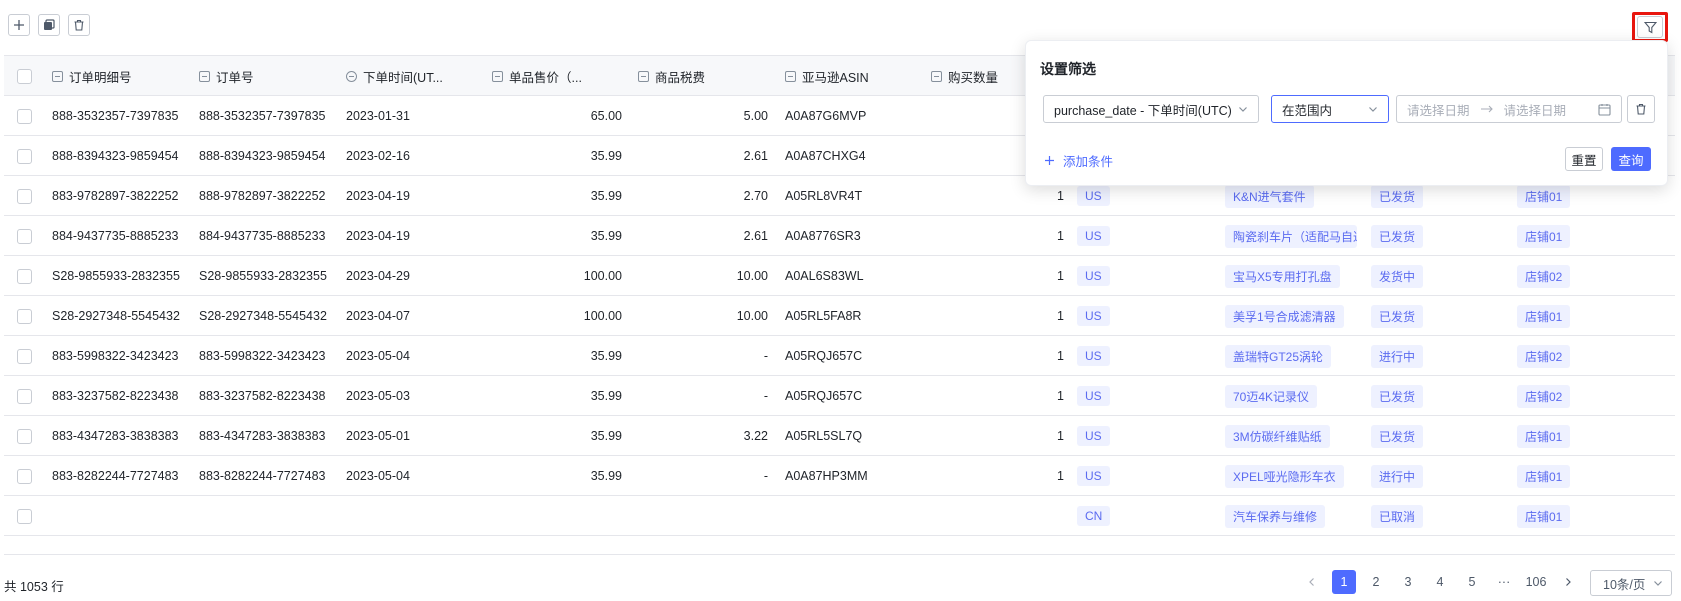 The width and height of the screenshot is (1681, 601). I want to click on cell-country: CN, so click(1117, 516).